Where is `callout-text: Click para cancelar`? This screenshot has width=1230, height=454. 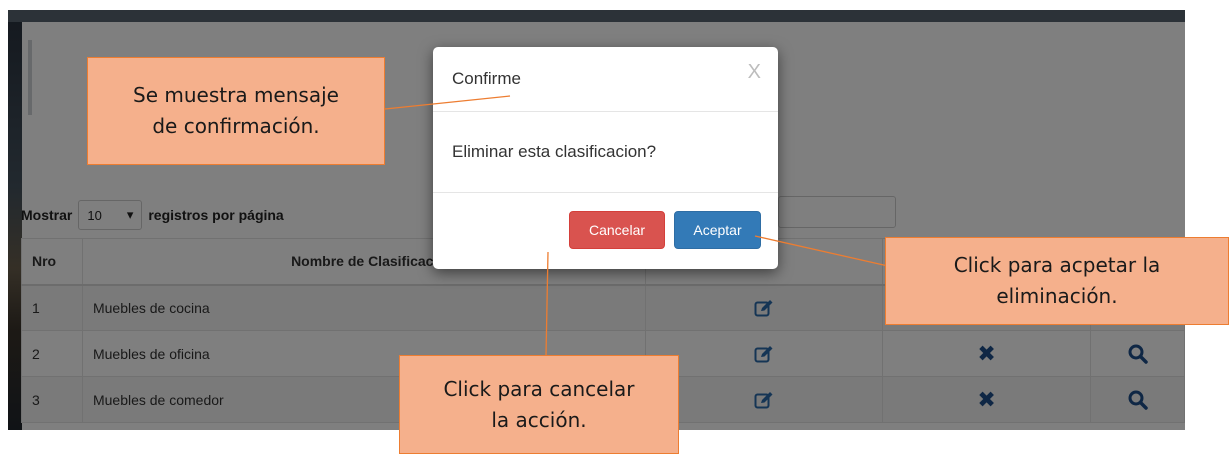 callout-text: Click para cancelar is located at coordinates (539, 388).